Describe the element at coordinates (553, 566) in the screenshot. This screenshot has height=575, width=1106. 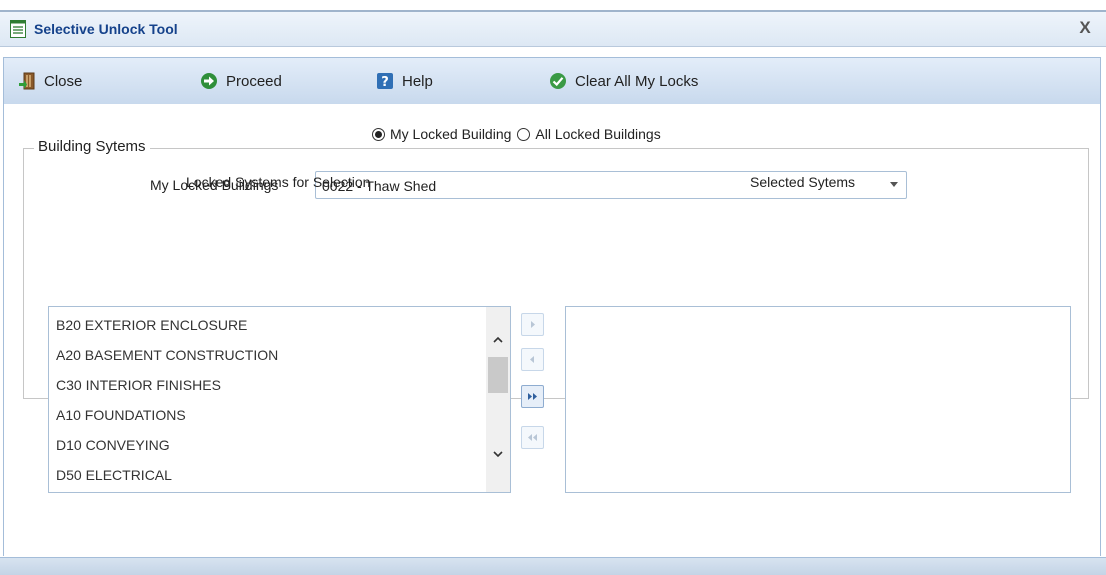
I see `window-footer` at that location.